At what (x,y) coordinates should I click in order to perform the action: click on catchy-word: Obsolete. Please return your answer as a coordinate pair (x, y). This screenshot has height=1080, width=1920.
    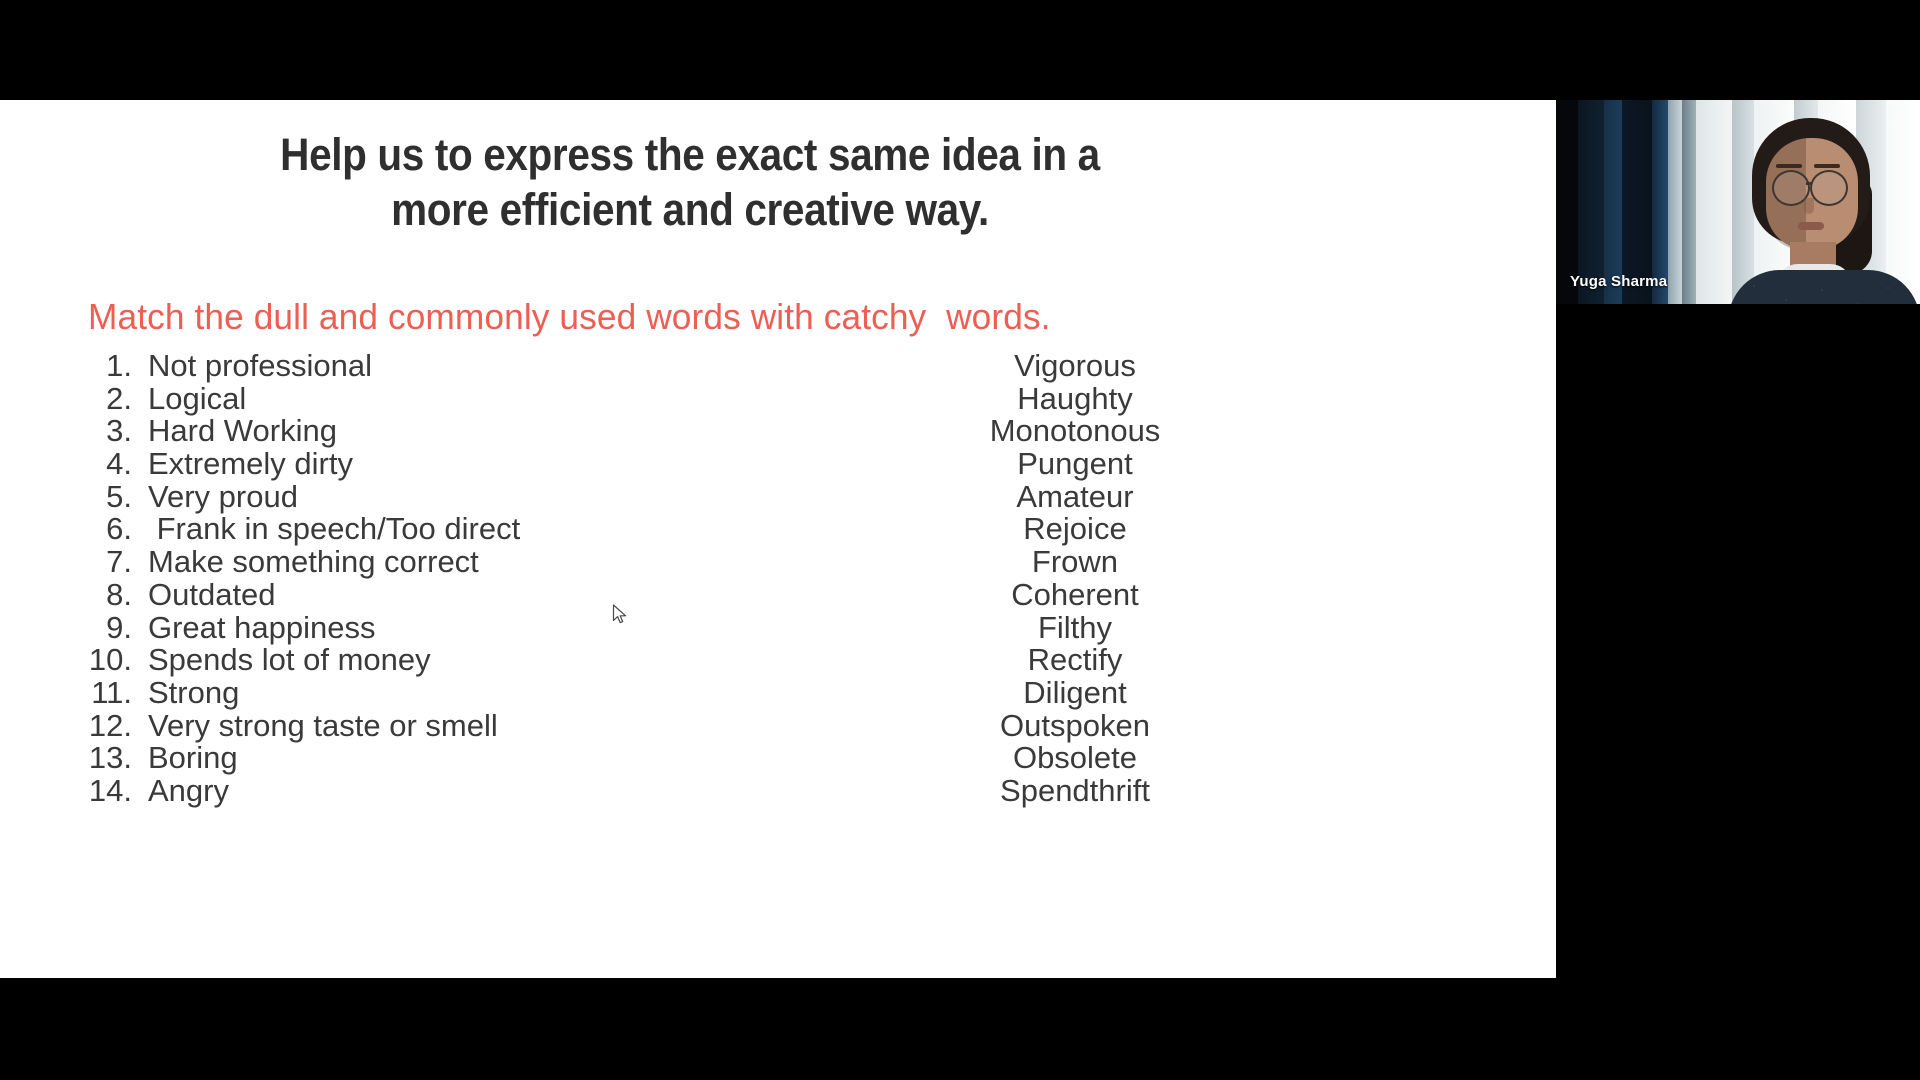
    Looking at the image, I should click on (1075, 758).